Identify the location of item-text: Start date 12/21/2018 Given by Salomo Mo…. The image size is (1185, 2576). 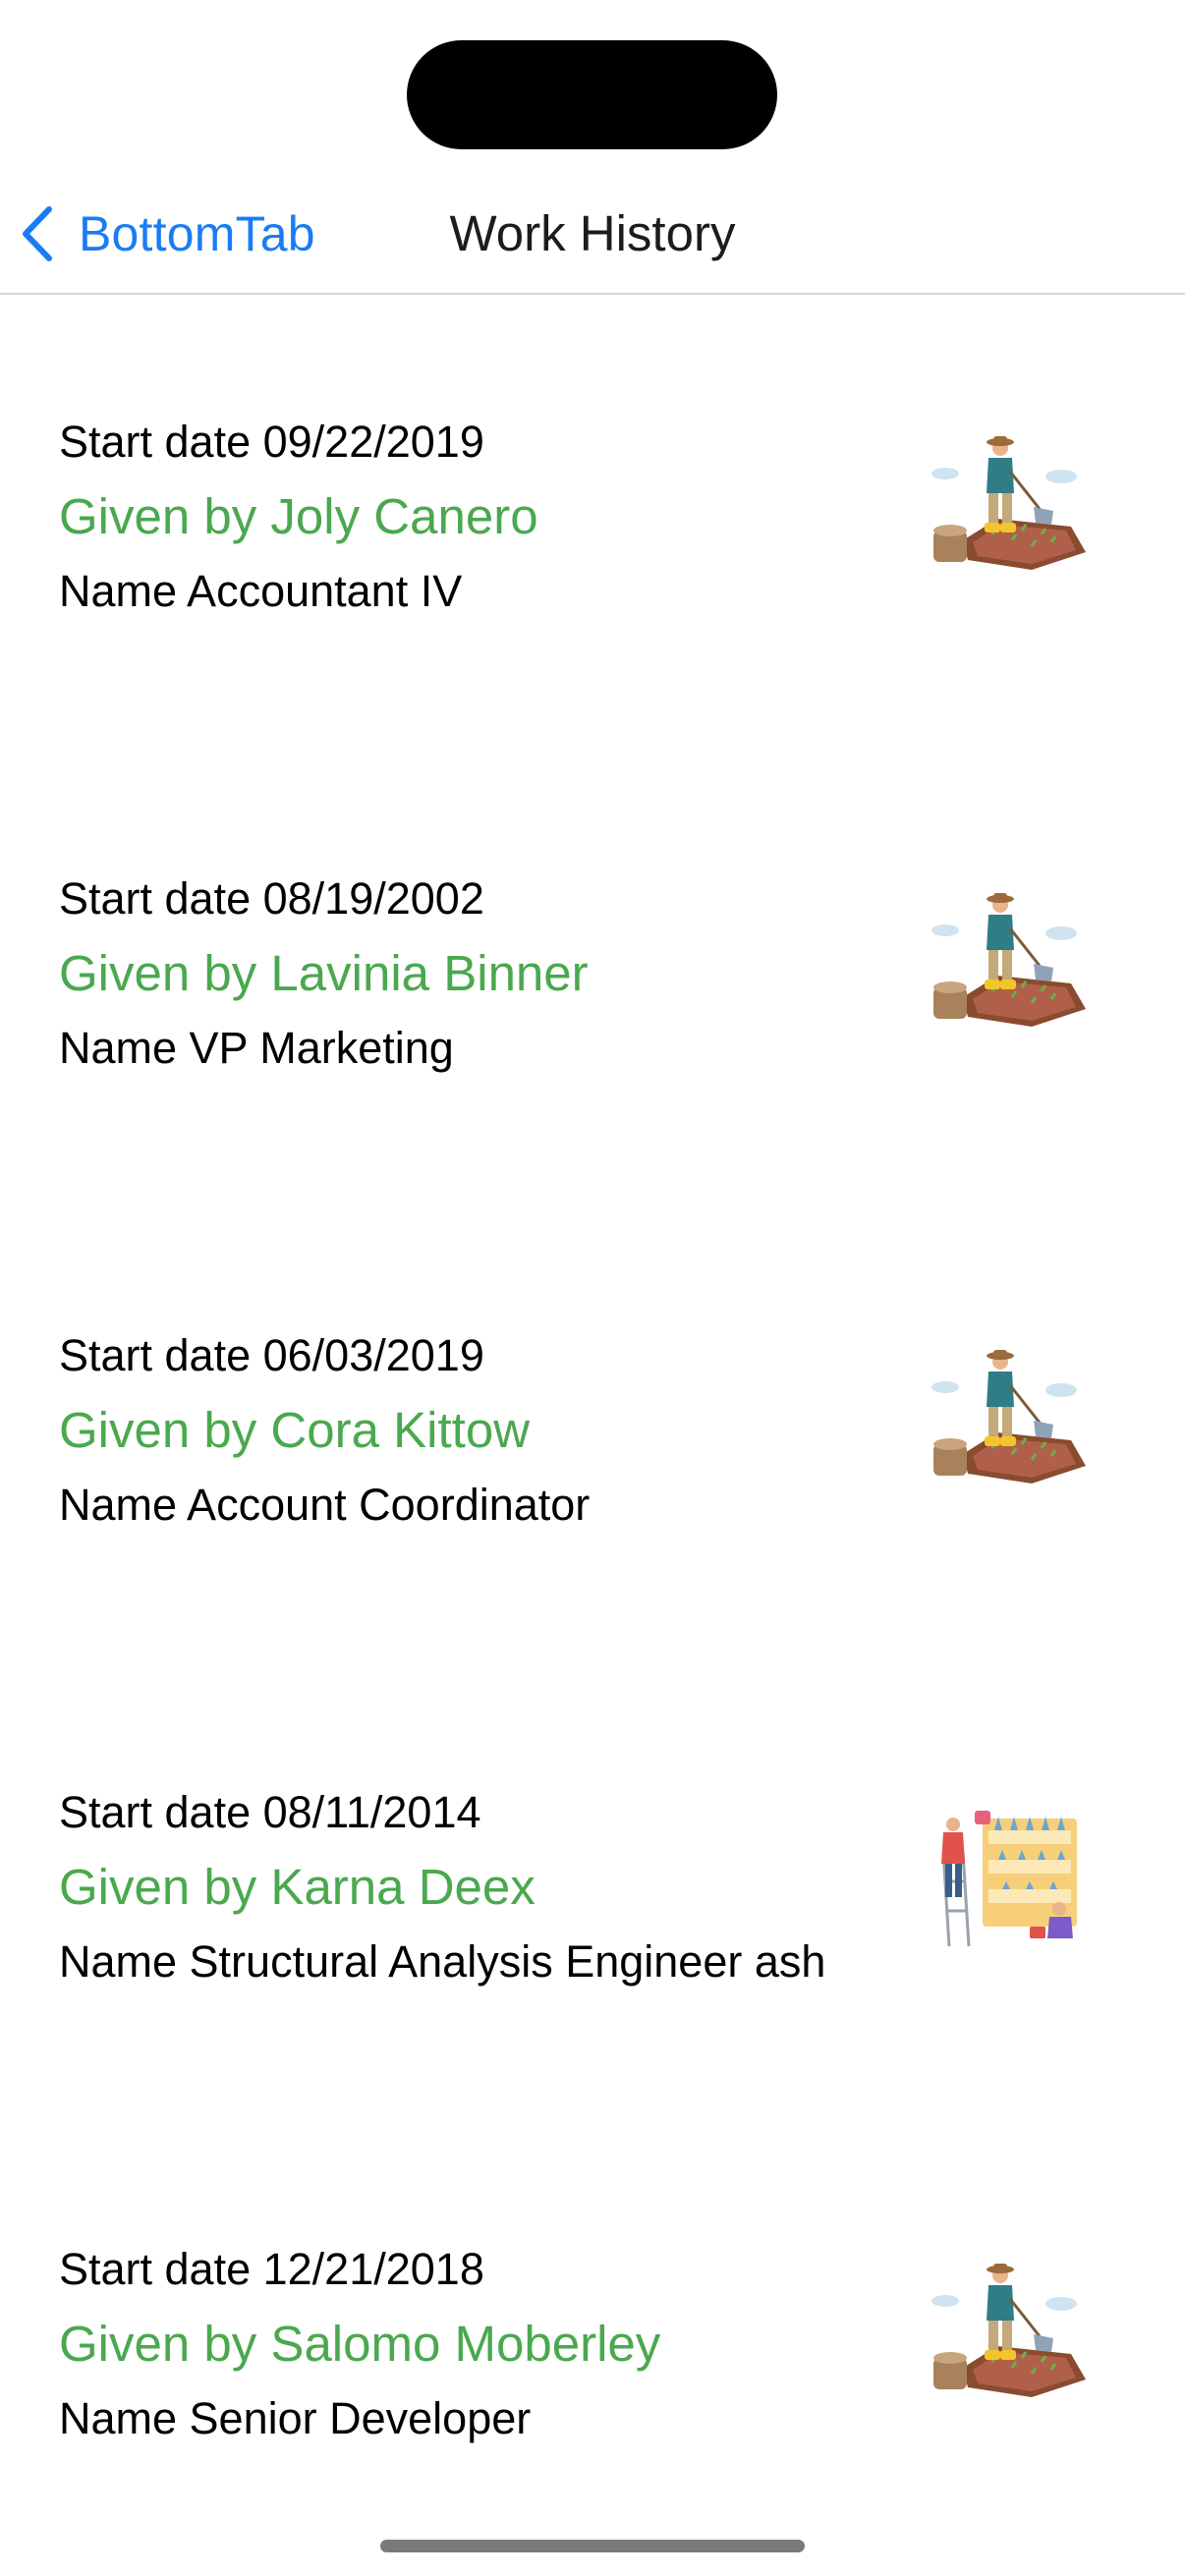
(492, 2344).